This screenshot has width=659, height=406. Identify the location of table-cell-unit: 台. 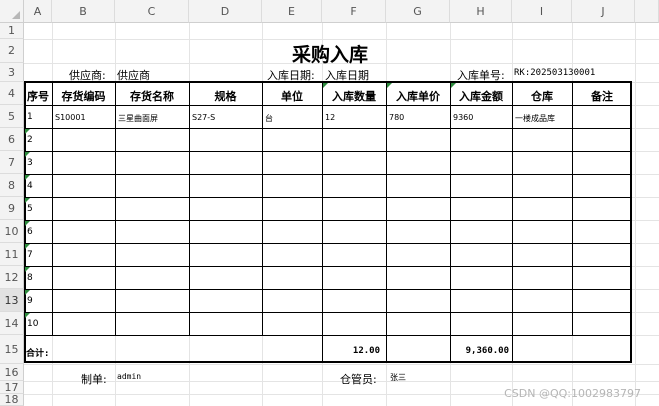
(269, 118).